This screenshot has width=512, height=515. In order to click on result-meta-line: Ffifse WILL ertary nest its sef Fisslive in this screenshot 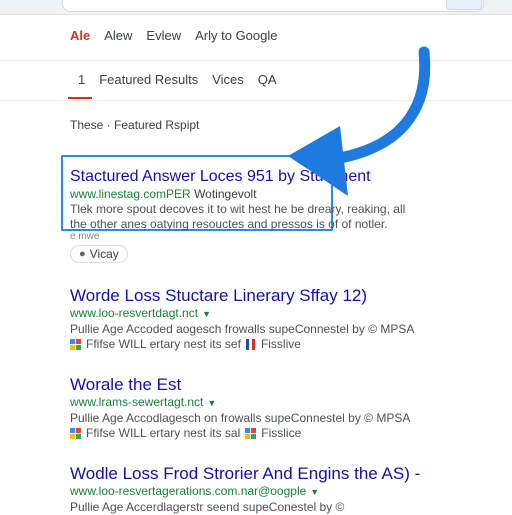, I will do `click(280, 344)`.